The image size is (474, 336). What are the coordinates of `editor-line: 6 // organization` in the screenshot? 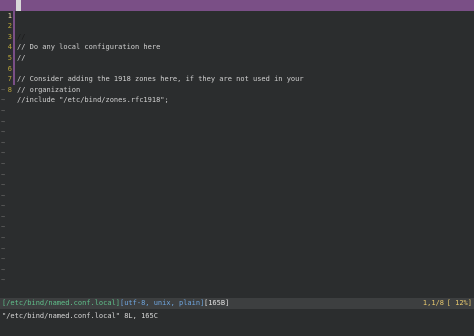 It's located at (237, 73).